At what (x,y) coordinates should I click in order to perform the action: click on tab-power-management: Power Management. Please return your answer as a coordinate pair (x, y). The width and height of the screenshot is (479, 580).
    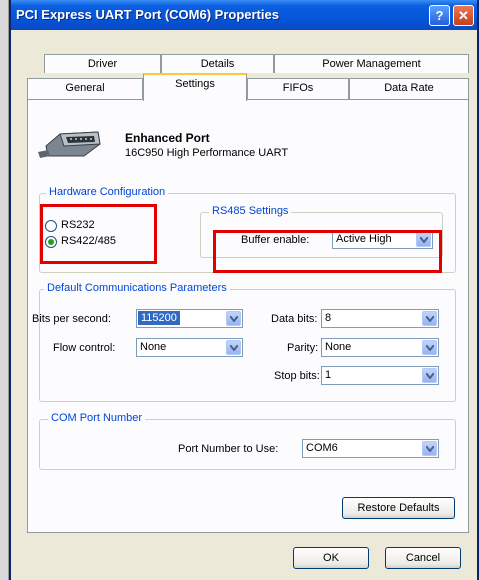
    Looking at the image, I should click on (371, 63).